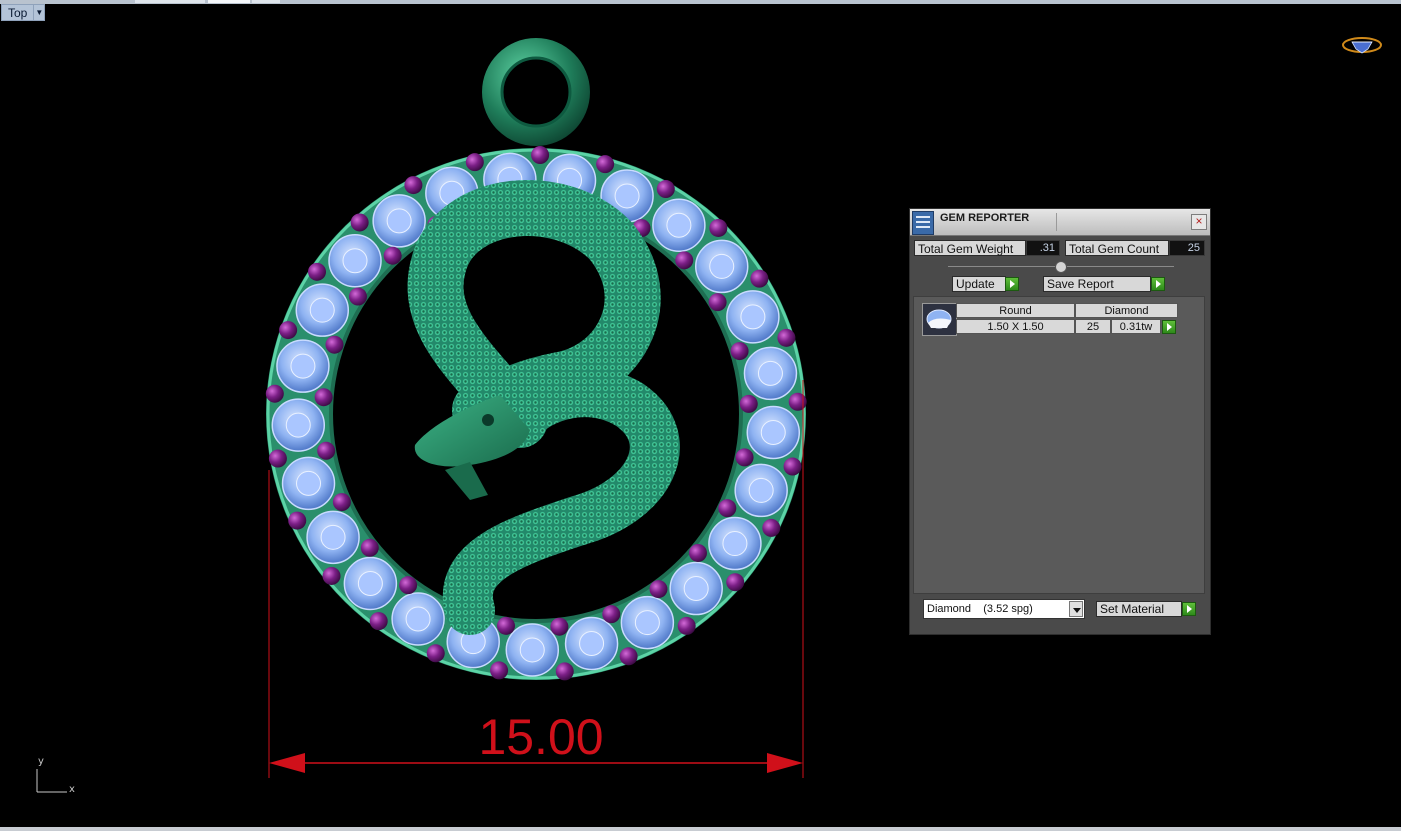 This screenshot has height=831, width=1401. Describe the element at coordinates (1187, 248) in the screenshot. I see `total-gem-count-value: 25` at that location.